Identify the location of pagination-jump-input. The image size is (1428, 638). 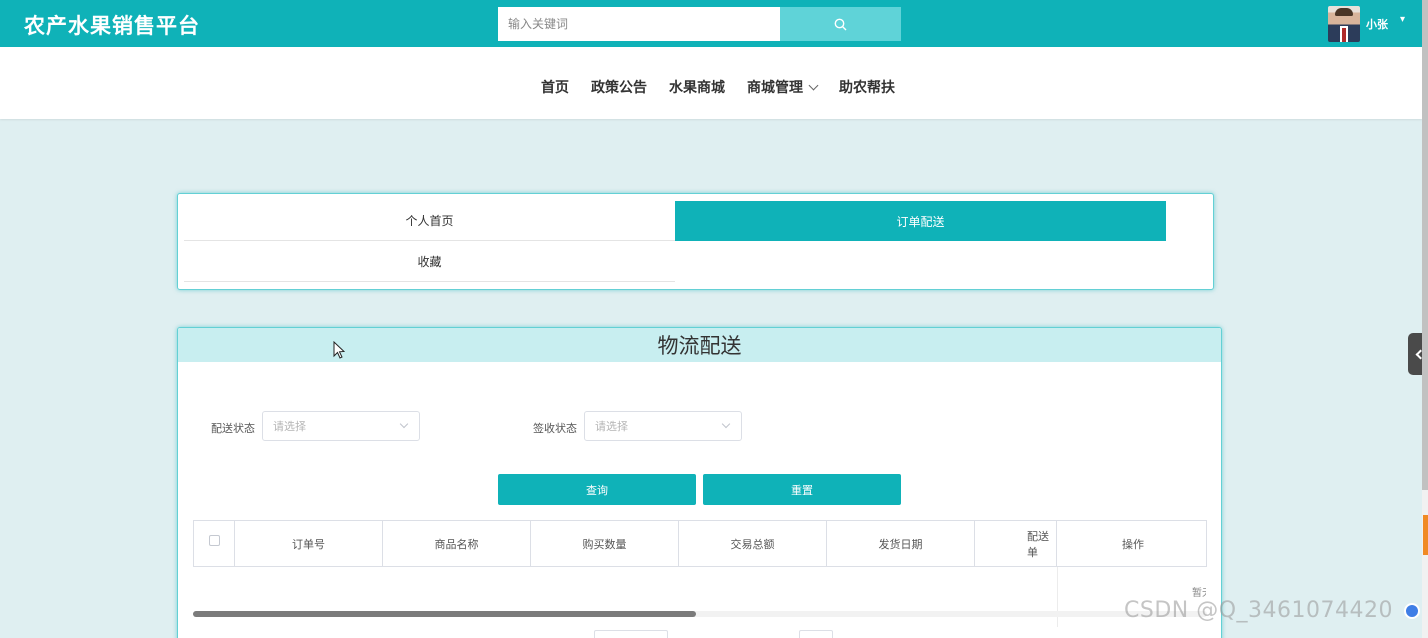
(816, 634).